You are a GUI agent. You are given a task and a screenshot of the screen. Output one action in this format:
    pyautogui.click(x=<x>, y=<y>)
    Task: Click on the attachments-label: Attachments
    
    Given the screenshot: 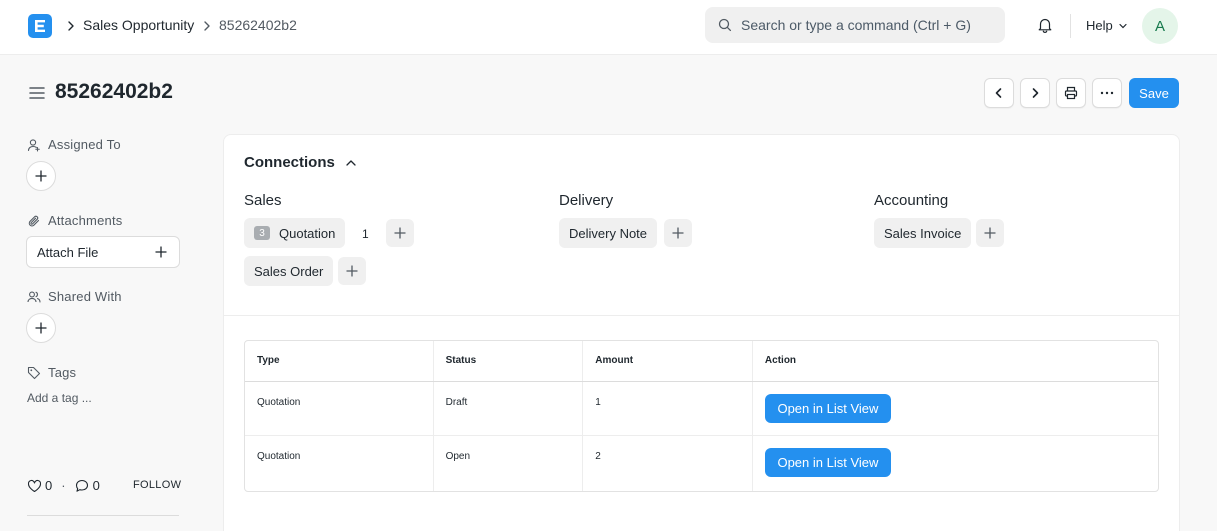 What is the action you would take?
    pyautogui.click(x=85, y=220)
    